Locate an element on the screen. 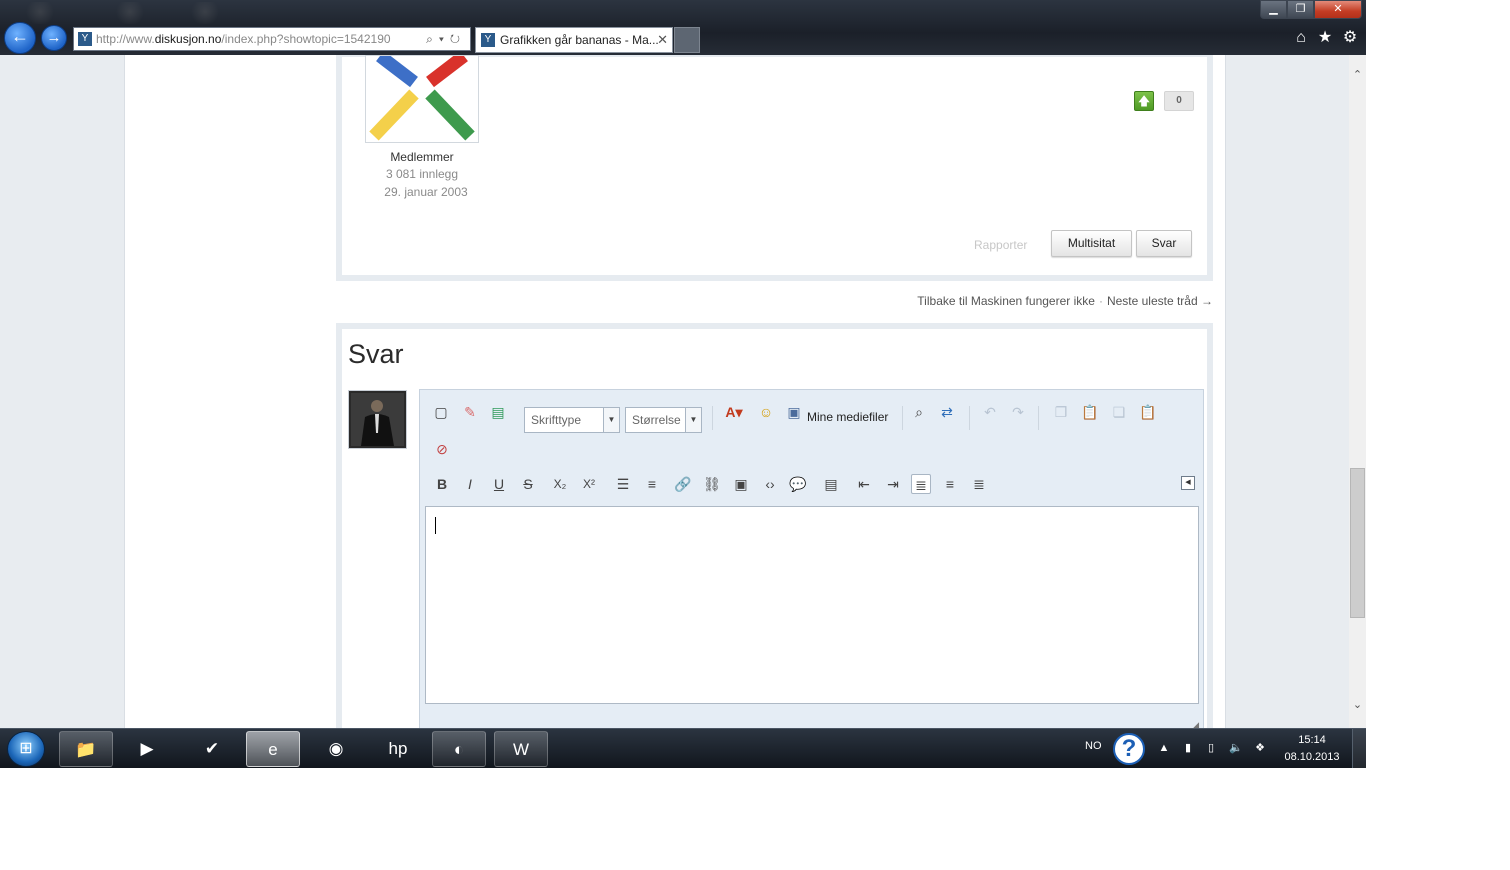  media-files-icon: ▣ is located at coordinates (794, 412).